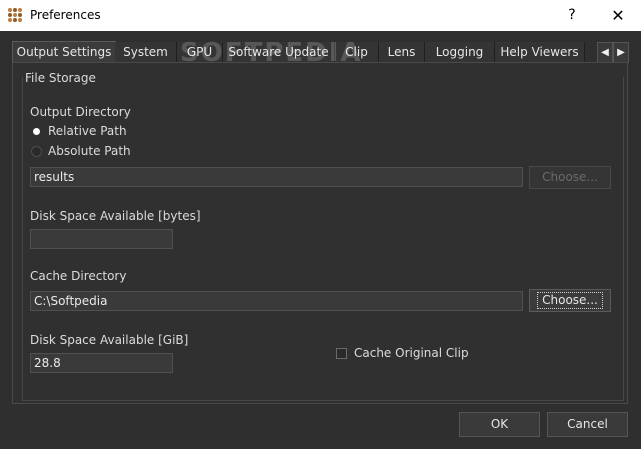 Image resolution: width=641 pixels, height=449 pixels. Describe the element at coordinates (60, 78) in the screenshot. I see `file-storage-title: File Storage` at that location.